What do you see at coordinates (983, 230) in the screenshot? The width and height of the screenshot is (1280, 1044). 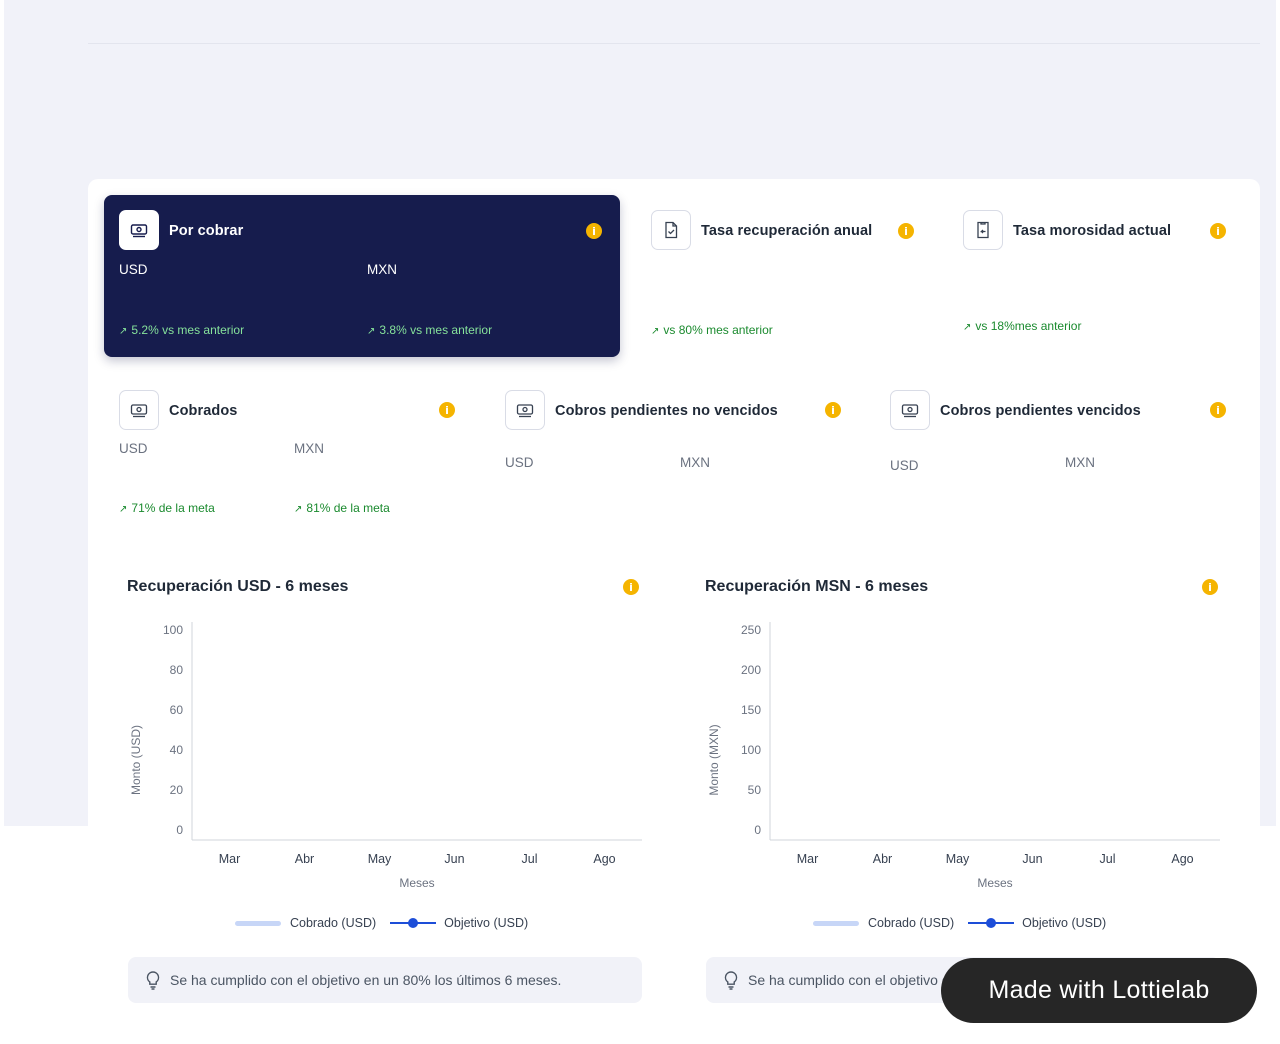 I see `document-return-icon` at bounding box center [983, 230].